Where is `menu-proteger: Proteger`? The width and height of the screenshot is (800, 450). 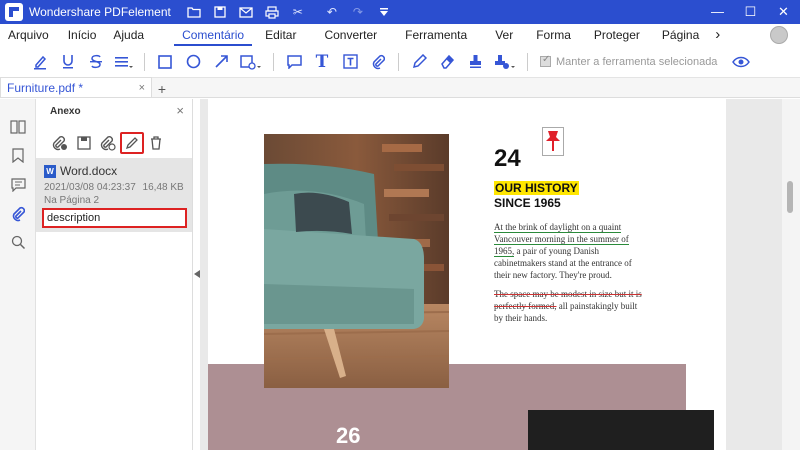
menu-proteger: Proteger is located at coordinates (617, 35).